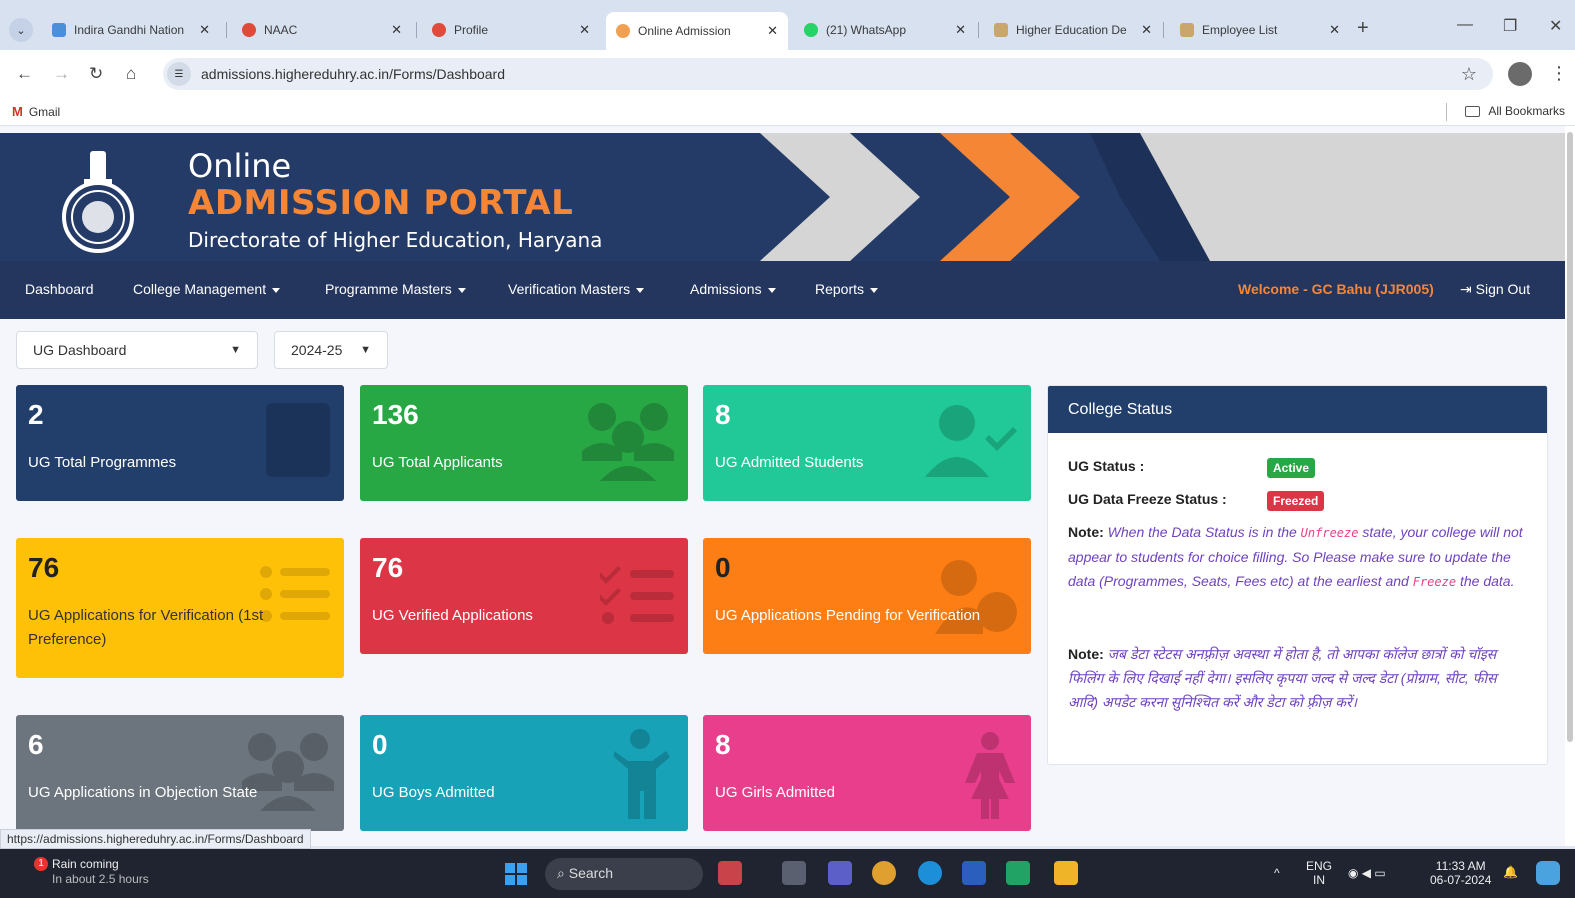  What do you see at coordinates (1570, 437) in the screenshot?
I see `scrollbar-thumb` at bounding box center [1570, 437].